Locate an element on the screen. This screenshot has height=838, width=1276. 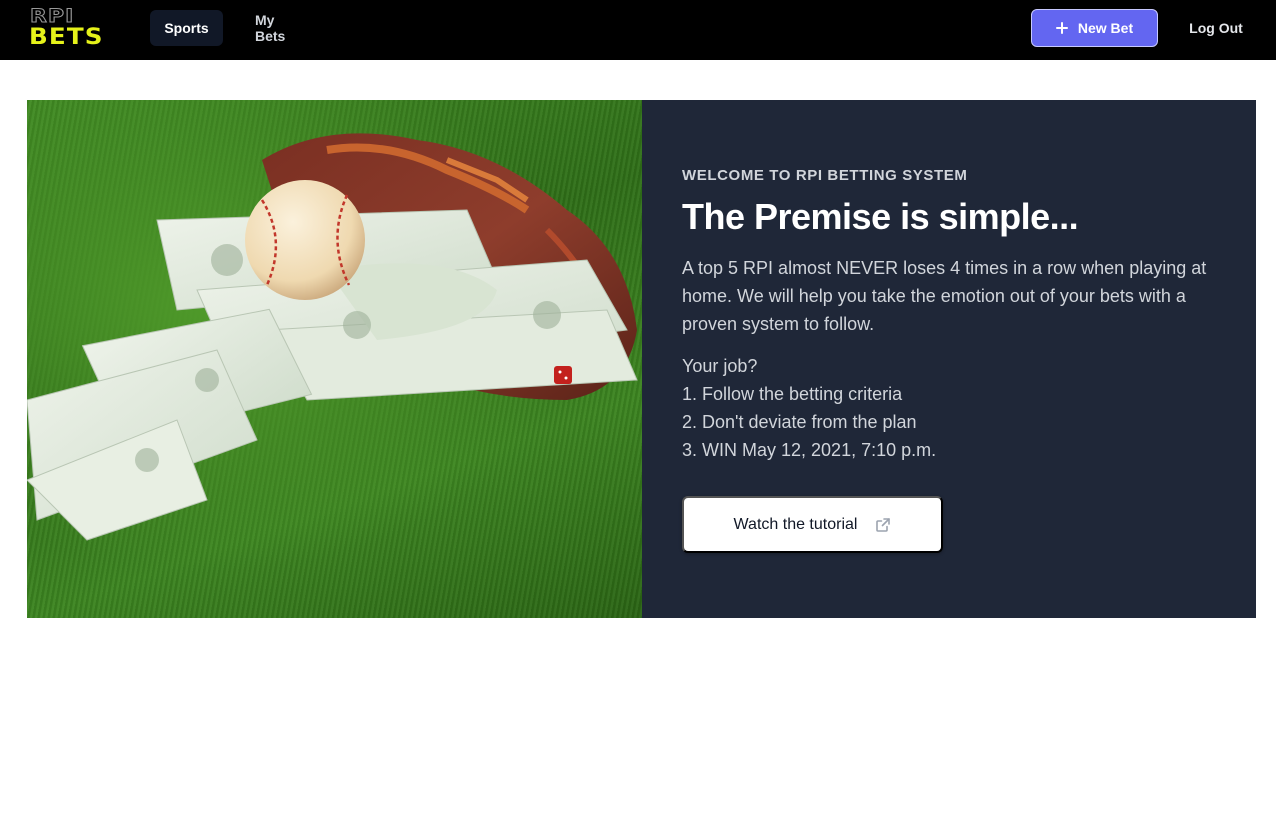
new-bet-button: New Bet is located at coordinates (1094, 28).